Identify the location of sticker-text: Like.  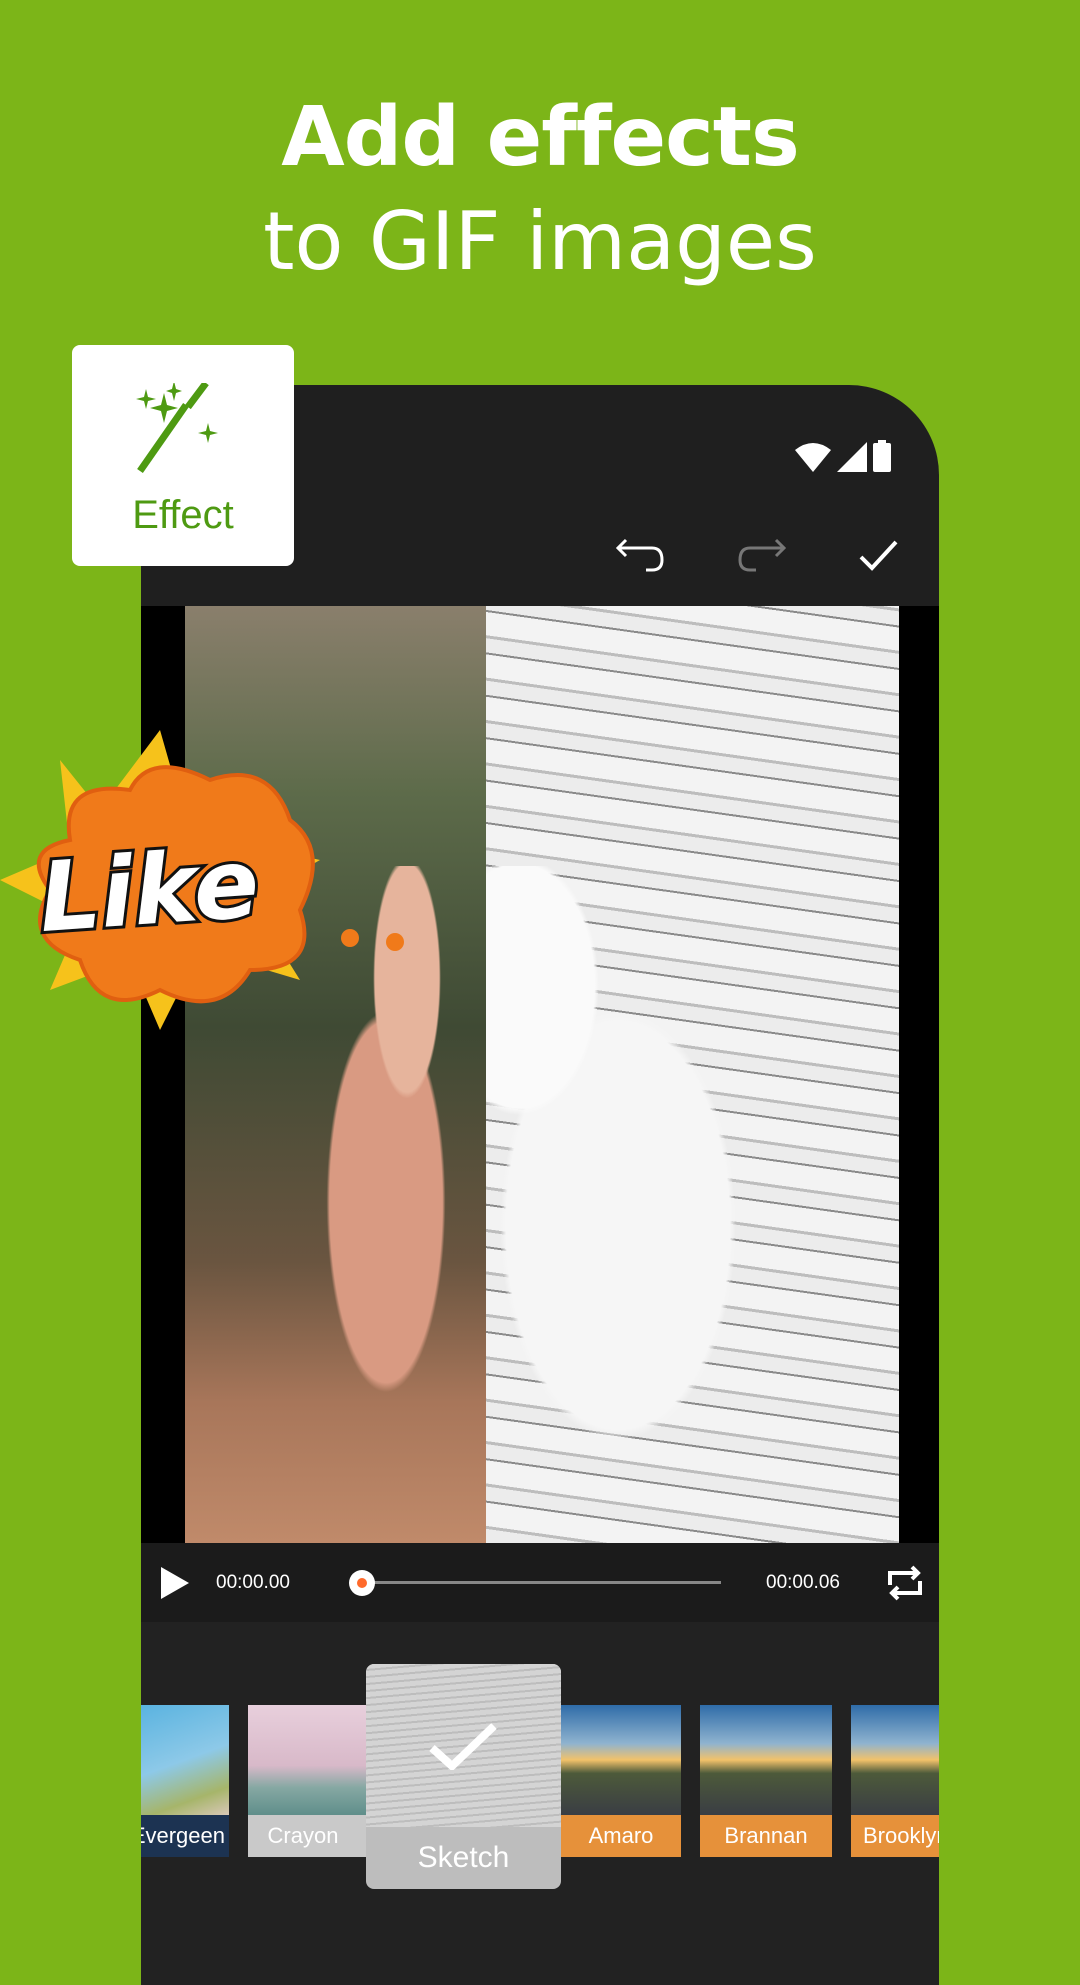
(149, 890).